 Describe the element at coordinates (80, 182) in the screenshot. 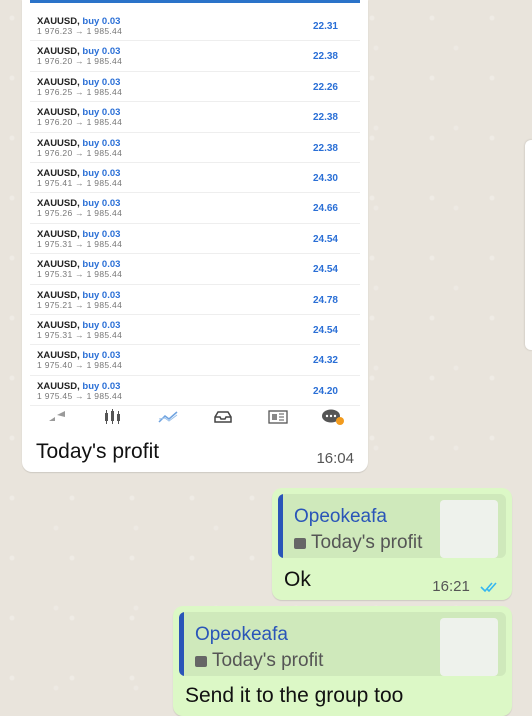

I see `trade-prices: 1 975.41 → 1 985.44` at that location.